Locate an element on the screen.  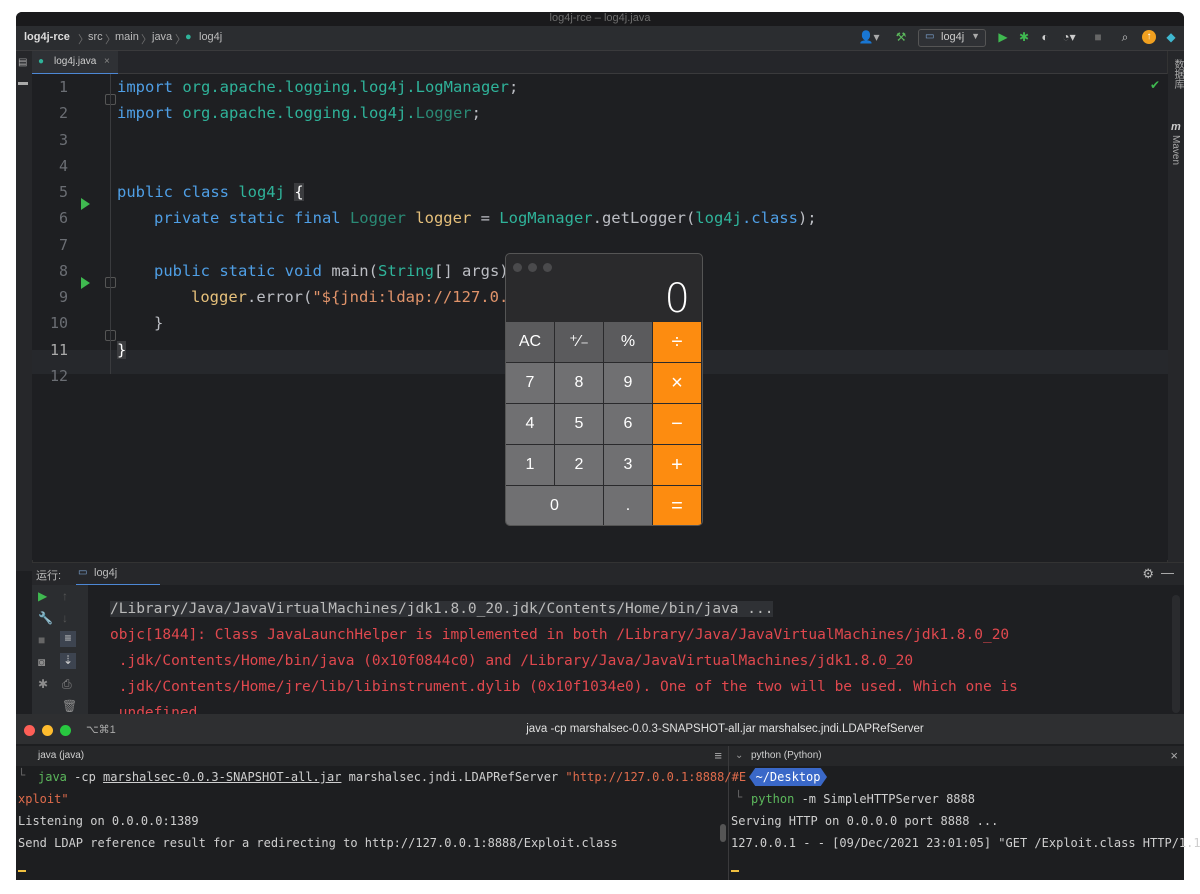
calc-key: 9 is located at coordinates (628, 383).